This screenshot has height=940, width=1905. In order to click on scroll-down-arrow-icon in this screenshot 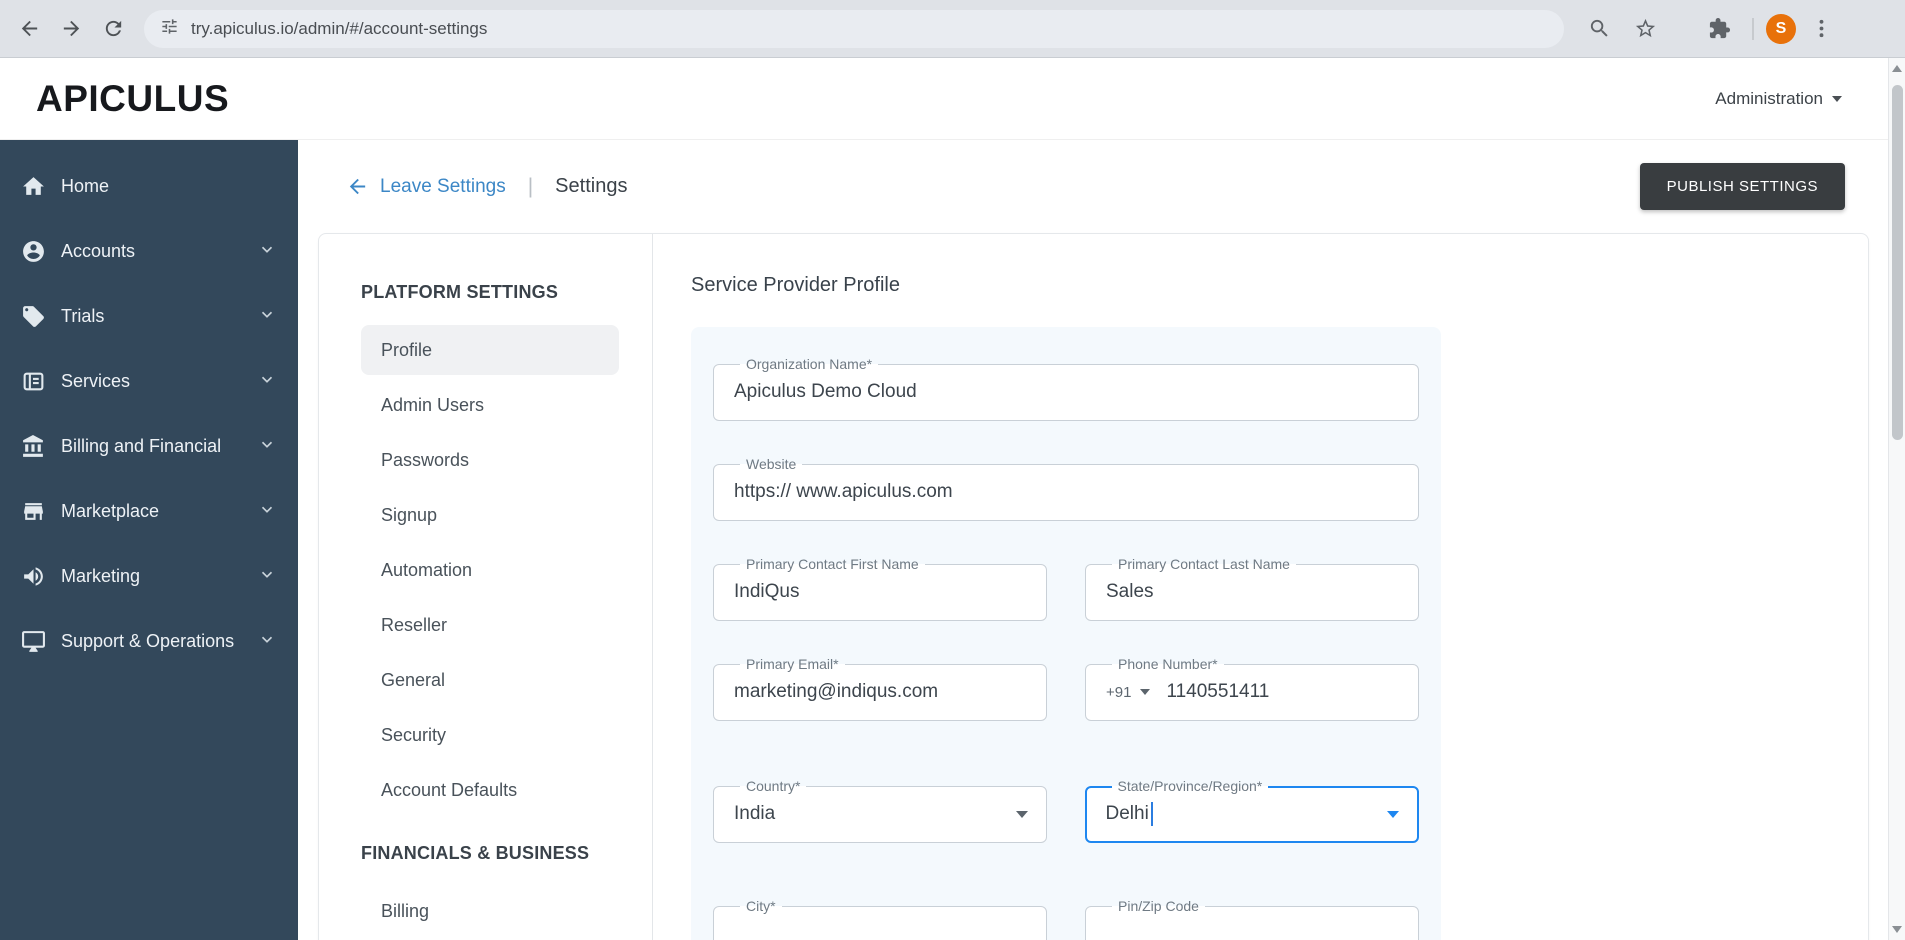, I will do `click(1897, 929)`.